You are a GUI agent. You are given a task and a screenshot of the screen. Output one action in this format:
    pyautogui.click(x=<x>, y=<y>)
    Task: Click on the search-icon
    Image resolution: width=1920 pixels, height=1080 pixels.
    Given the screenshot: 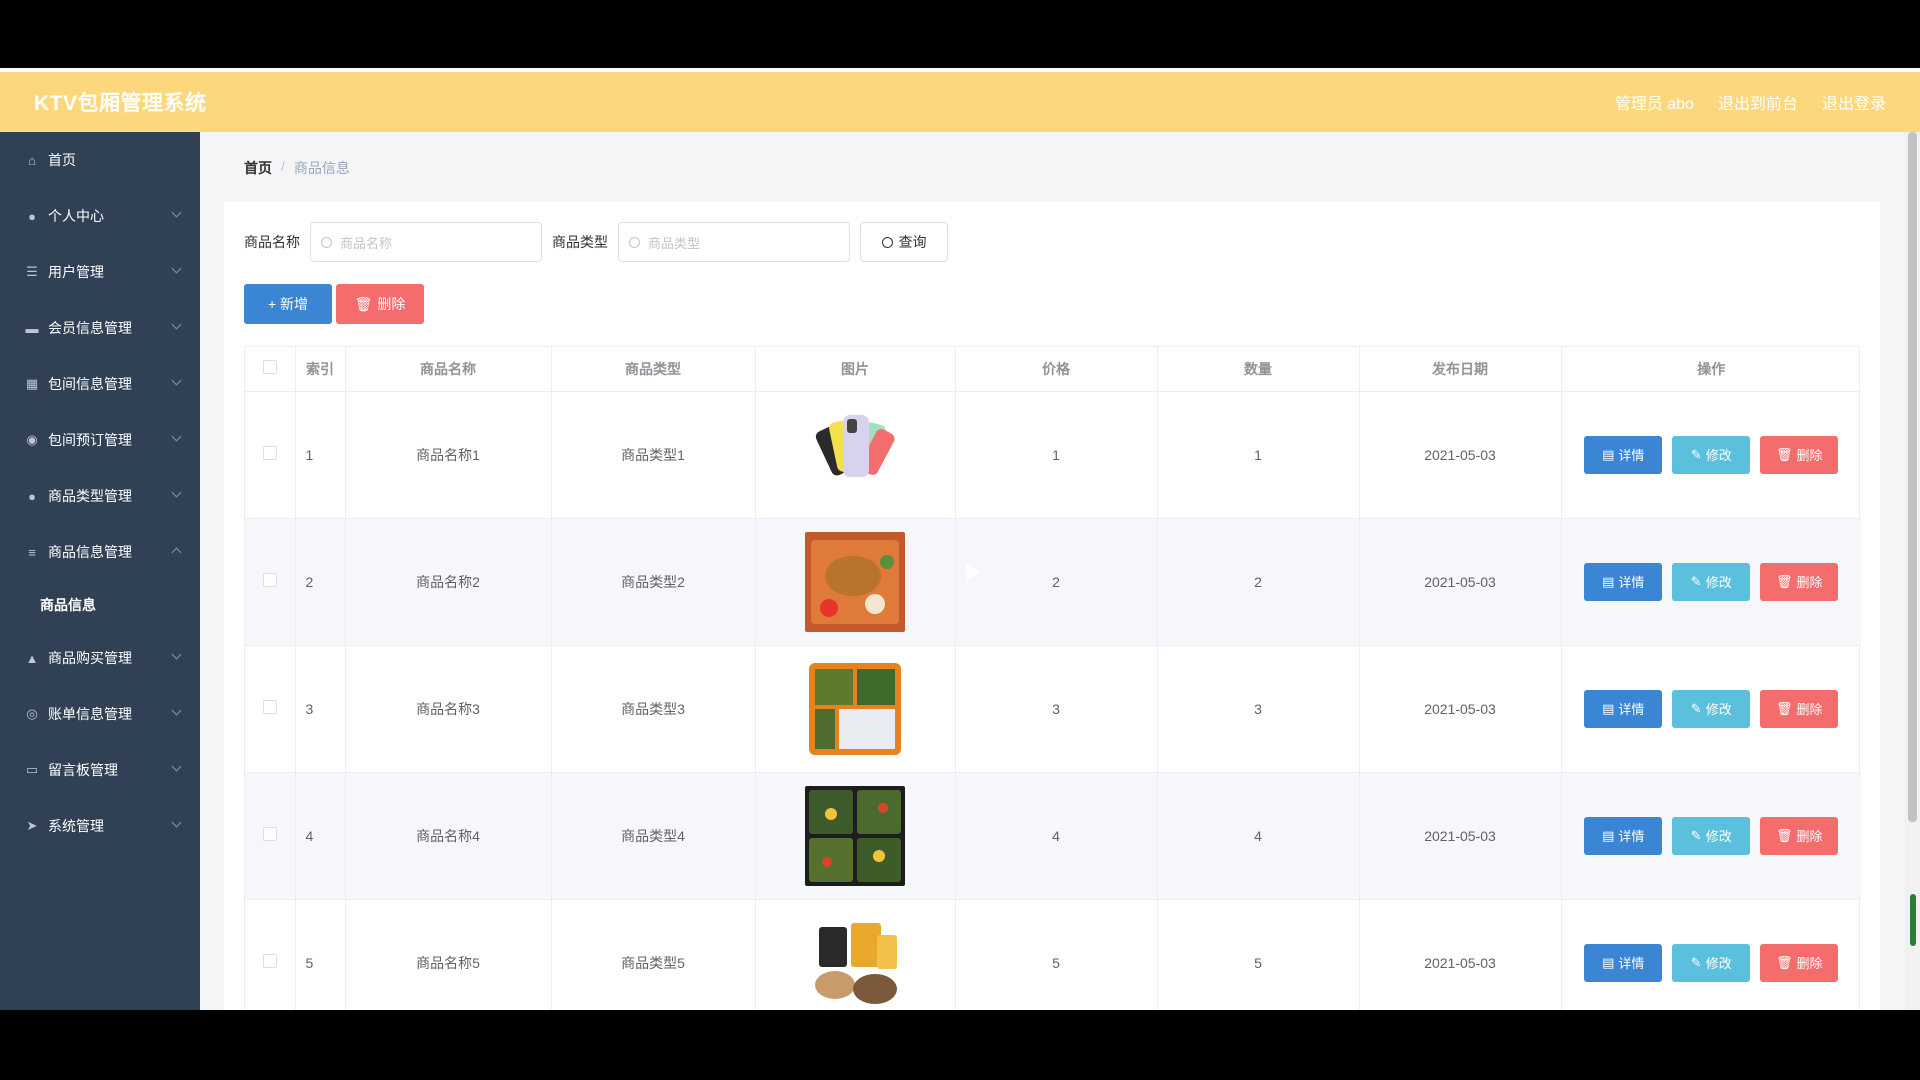 What is the action you would take?
    pyautogui.click(x=634, y=242)
    